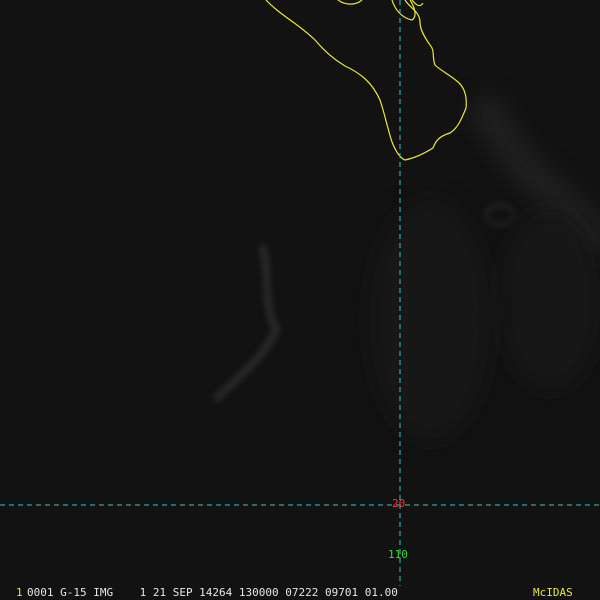 This screenshot has height=600, width=600. Describe the element at coordinates (399, 503) in the screenshot. I see `latitude-label: 20` at that location.